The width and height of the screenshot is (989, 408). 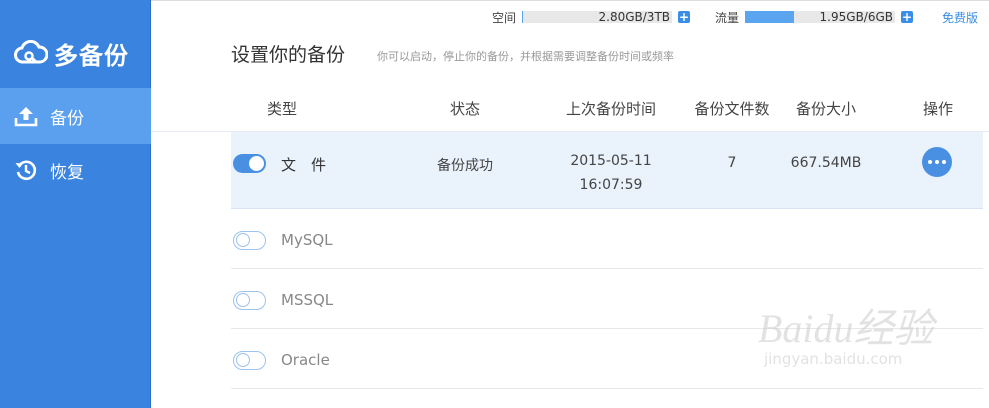 I want to click on app-logo: 多备份, so click(x=71, y=53).